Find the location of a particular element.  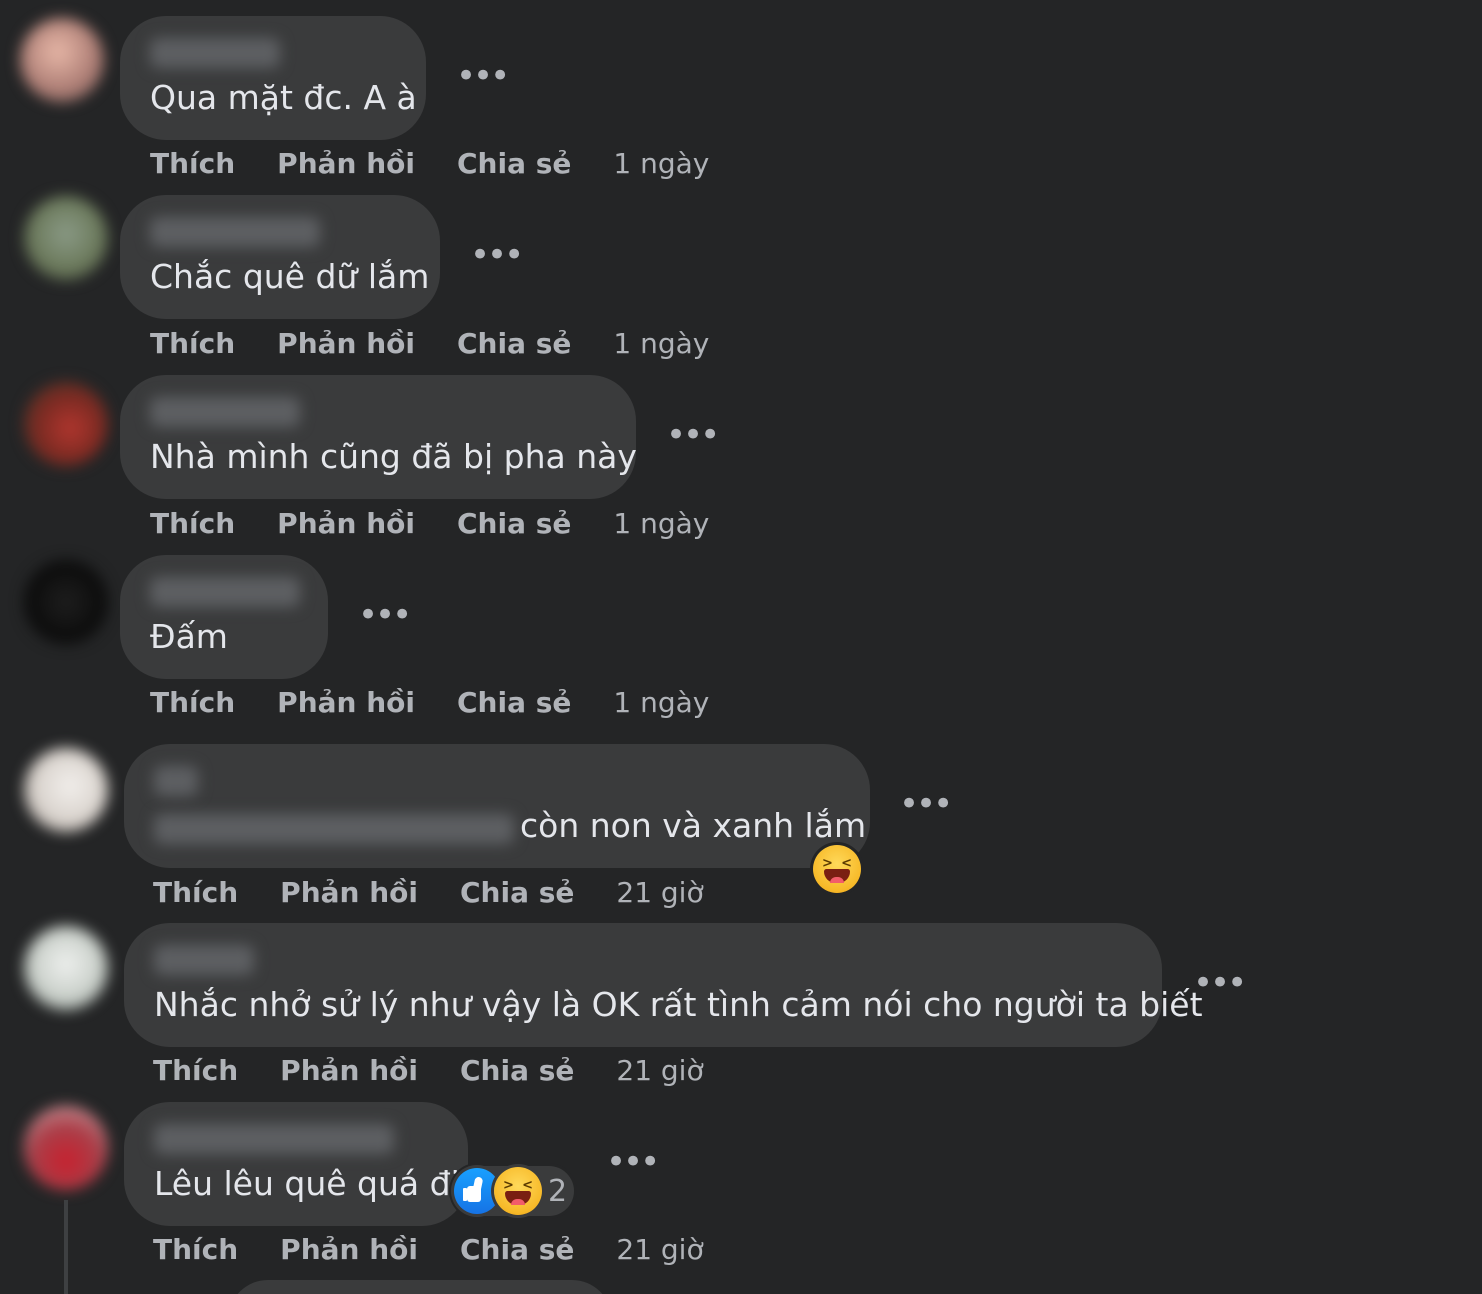

comment-text: Nhà mình cũng đã bị pha này is located at coordinates (393, 456).